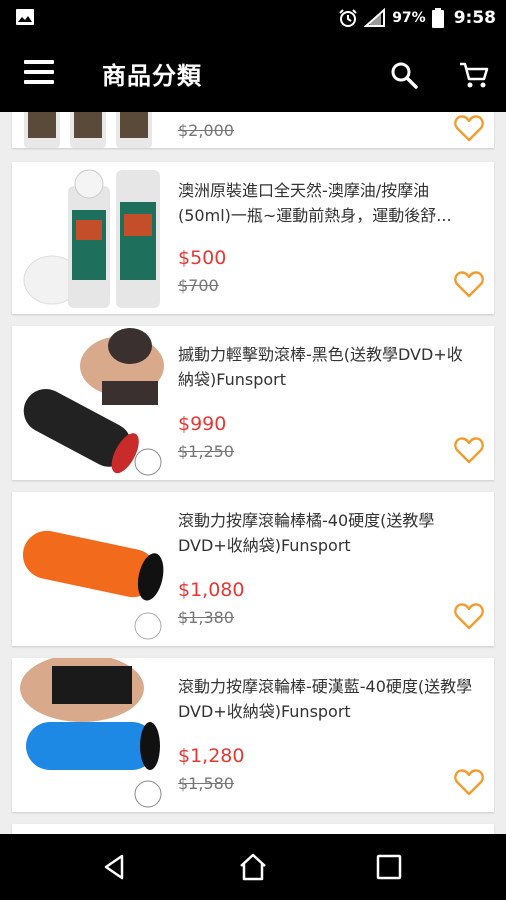 This screenshot has width=506, height=900. Describe the element at coordinates (389, 867) in the screenshot. I see `recents-icon` at that location.